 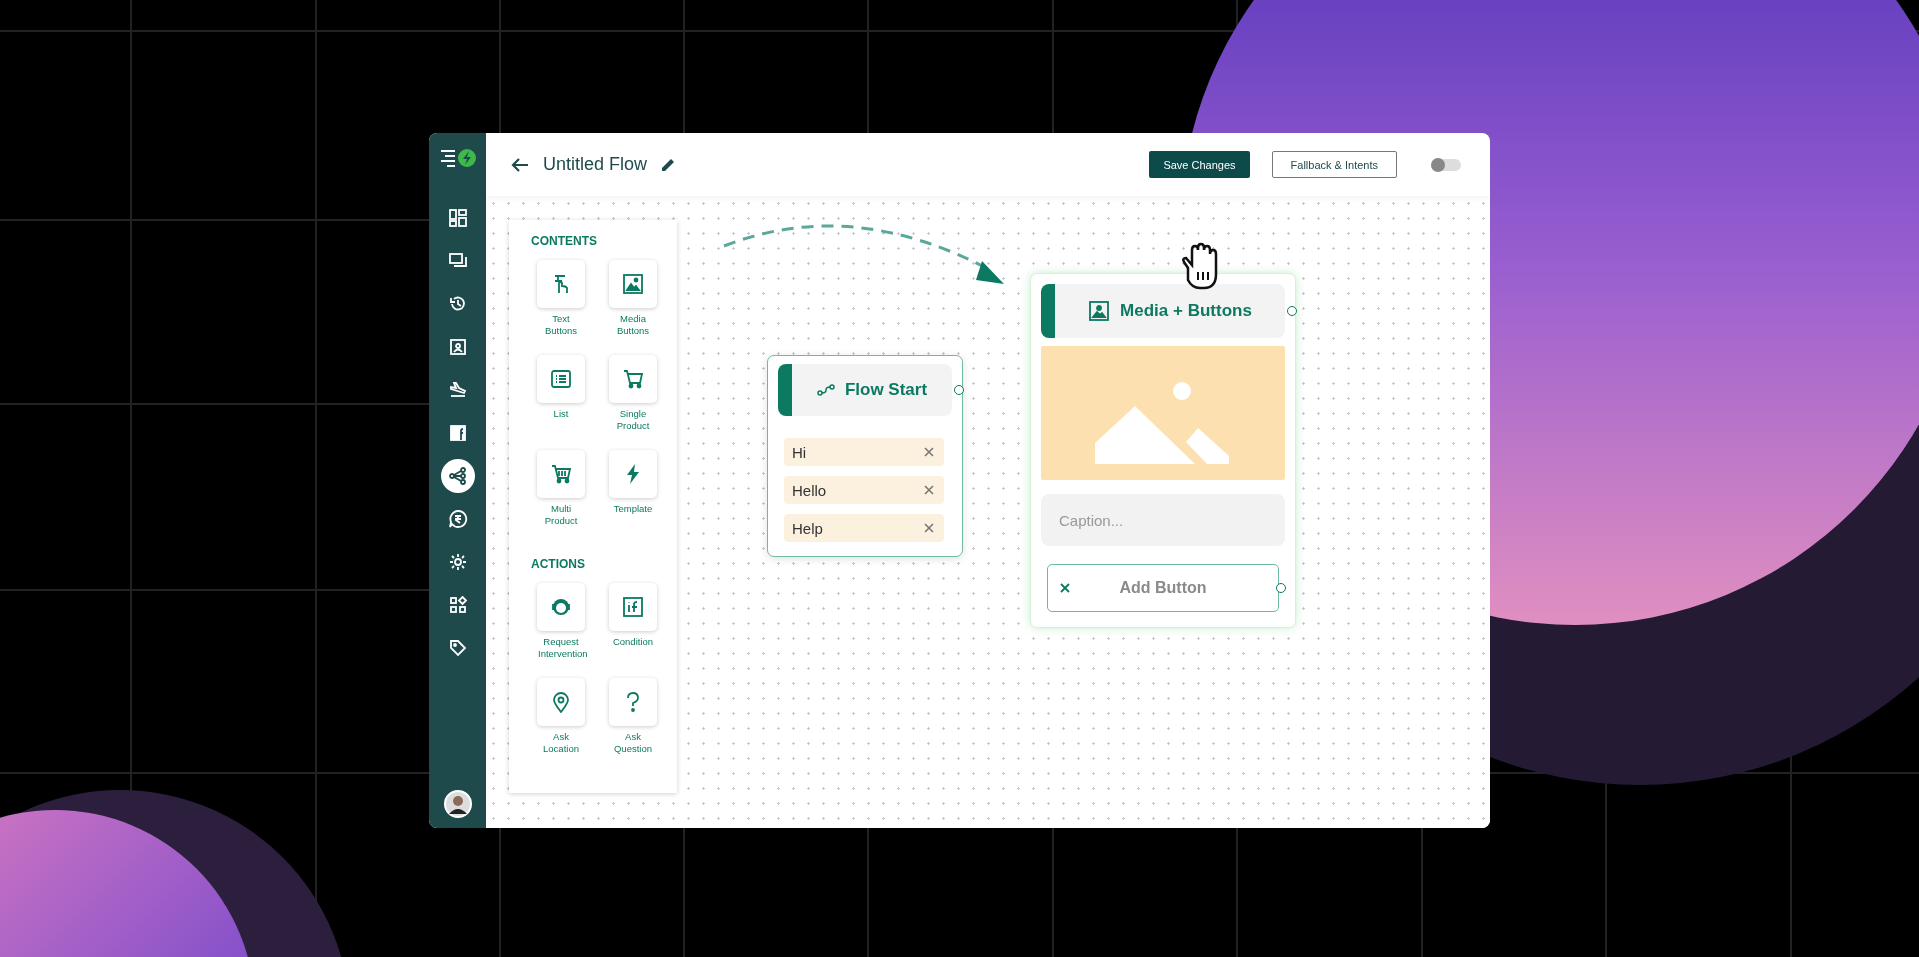 I want to click on avatar, so click(x=457, y=804).